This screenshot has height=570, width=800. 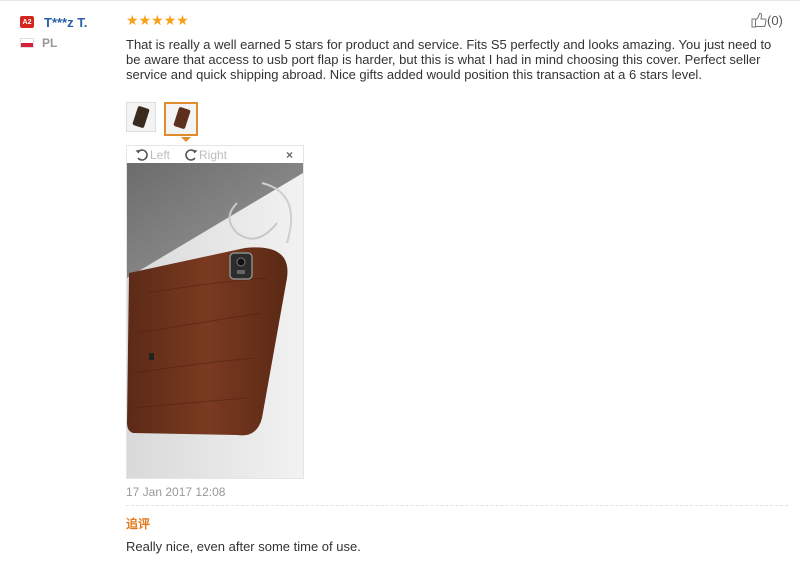 What do you see at coordinates (27, 43) in the screenshot?
I see `poland-flag-icon` at bounding box center [27, 43].